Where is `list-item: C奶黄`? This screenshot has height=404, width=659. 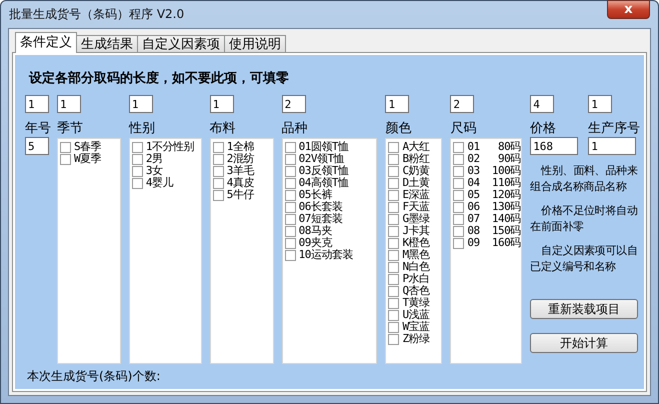
list-item: C奶黄 is located at coordinates (416, 171).